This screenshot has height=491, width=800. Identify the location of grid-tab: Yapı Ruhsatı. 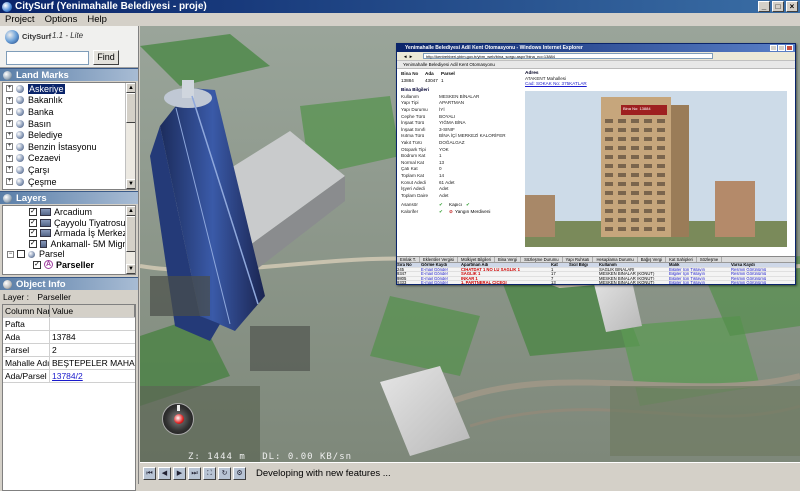
(578, 259).